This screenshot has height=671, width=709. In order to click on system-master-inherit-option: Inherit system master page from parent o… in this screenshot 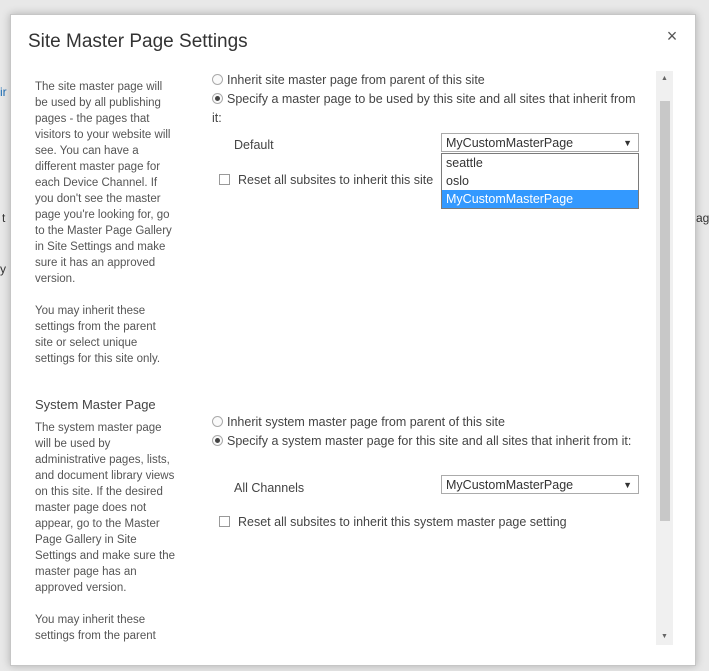, I will do `click(427, 422)`.